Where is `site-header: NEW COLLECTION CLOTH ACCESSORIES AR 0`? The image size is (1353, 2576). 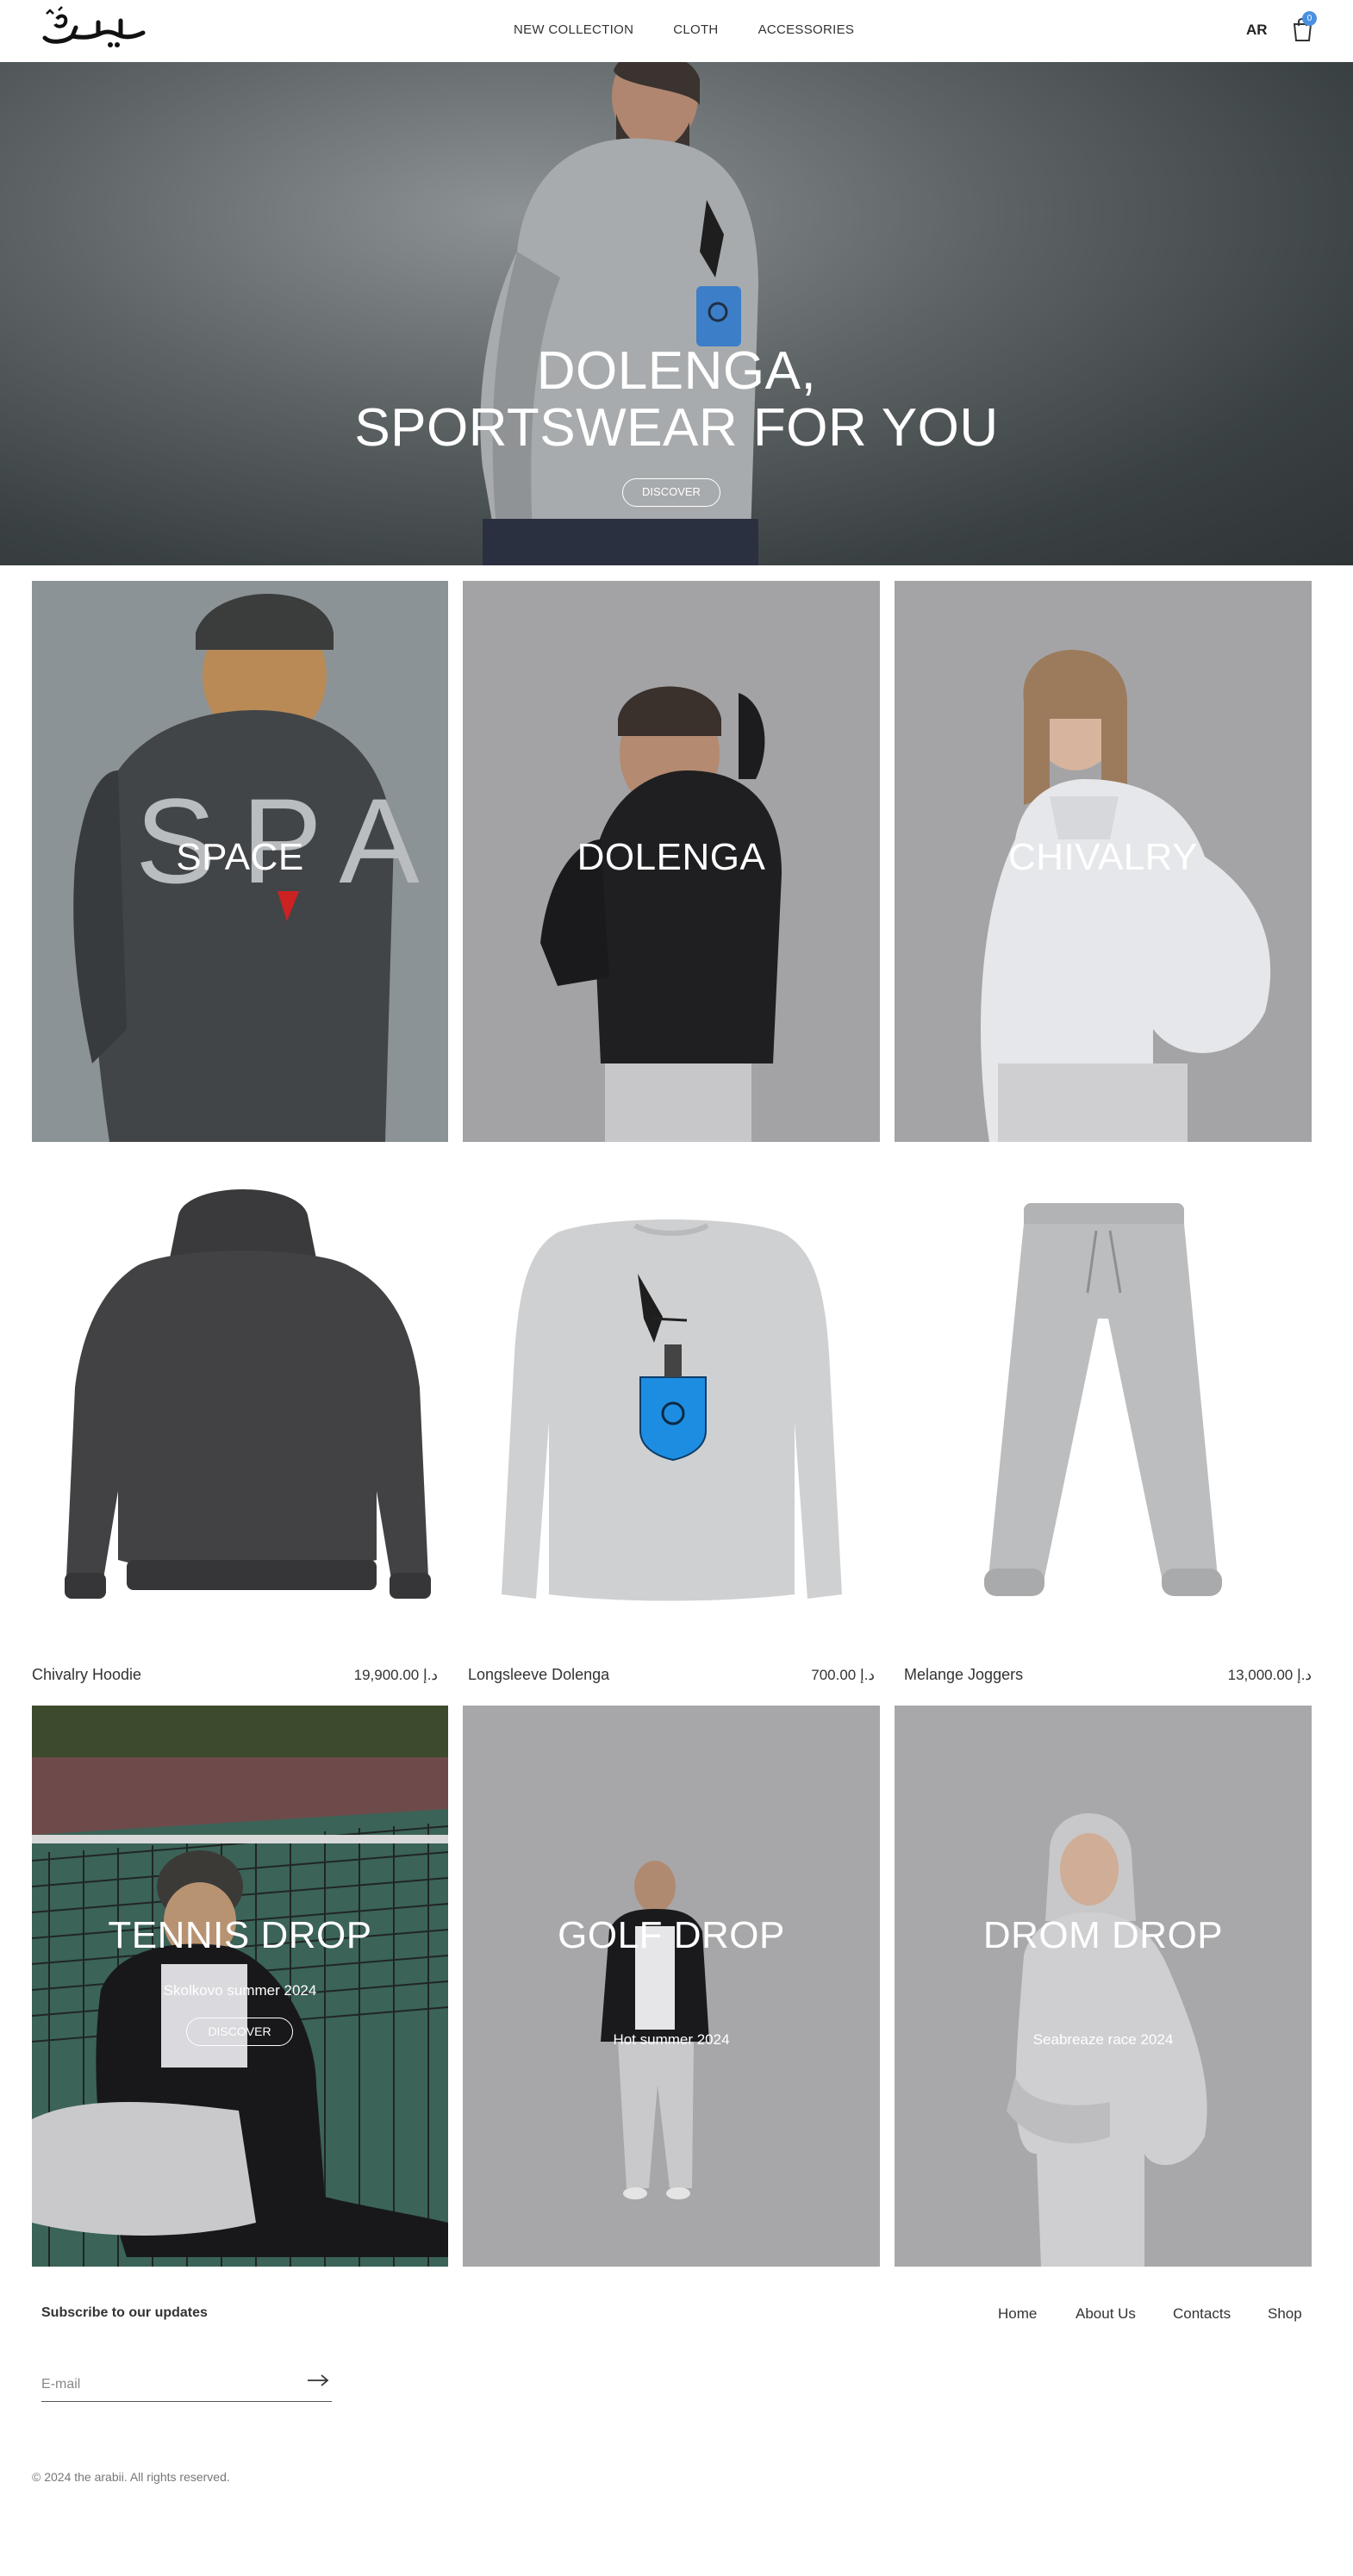 site-header: NEW COLLECTION CLOTH ACCESSORIES AR 0 is located at coordinates (676, 31).